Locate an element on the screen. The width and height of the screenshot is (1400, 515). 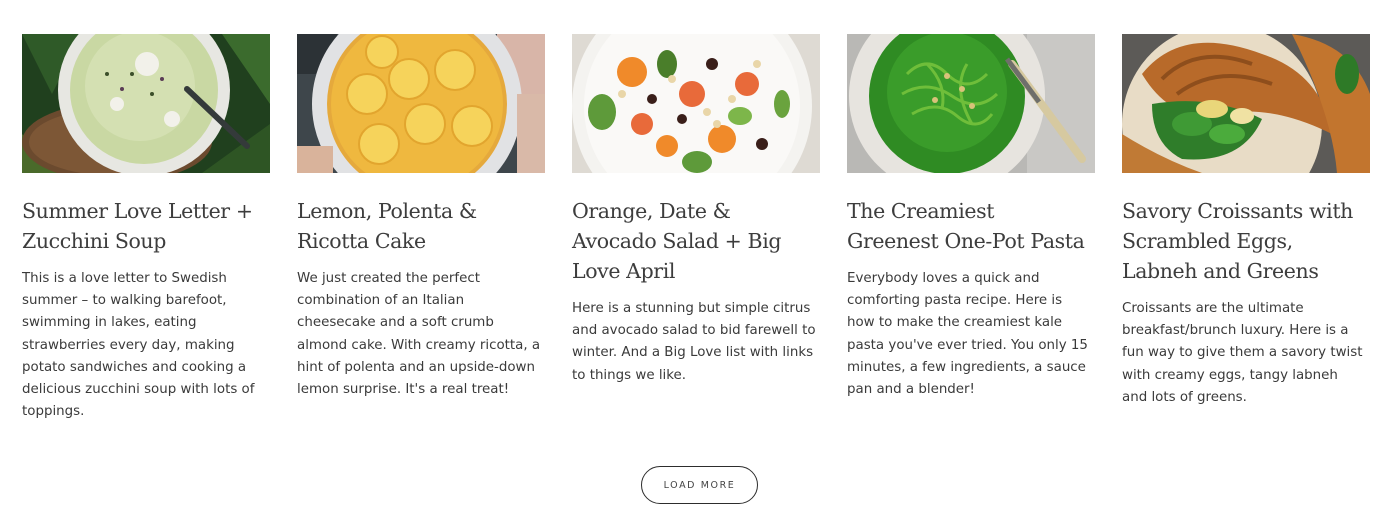
post-title: Summer Love Letter + Zucchini Soup is located at coordinates (146, 226).